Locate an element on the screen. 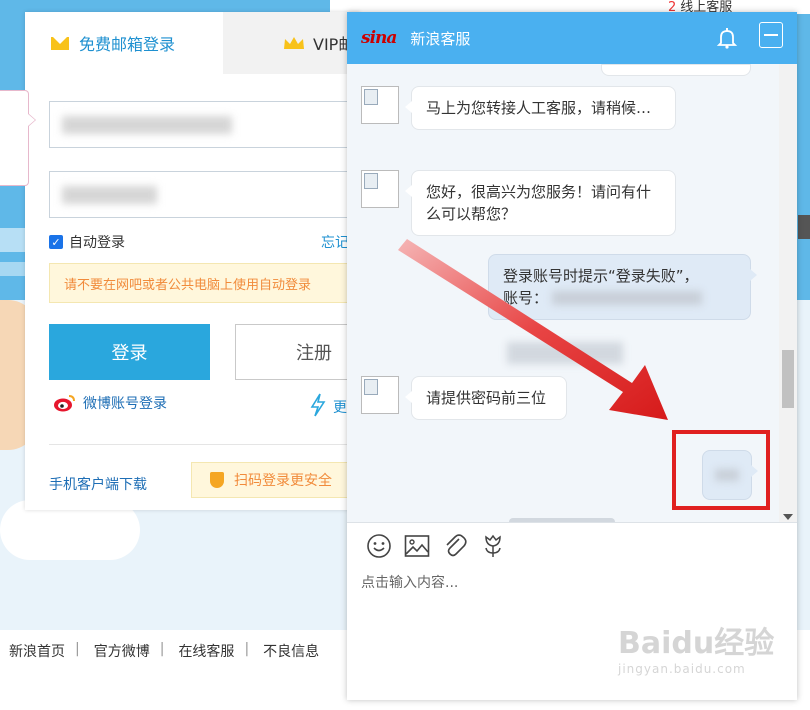 This screenshot has width=810, height=710. blurred-username is located at coordinates (147, 125).